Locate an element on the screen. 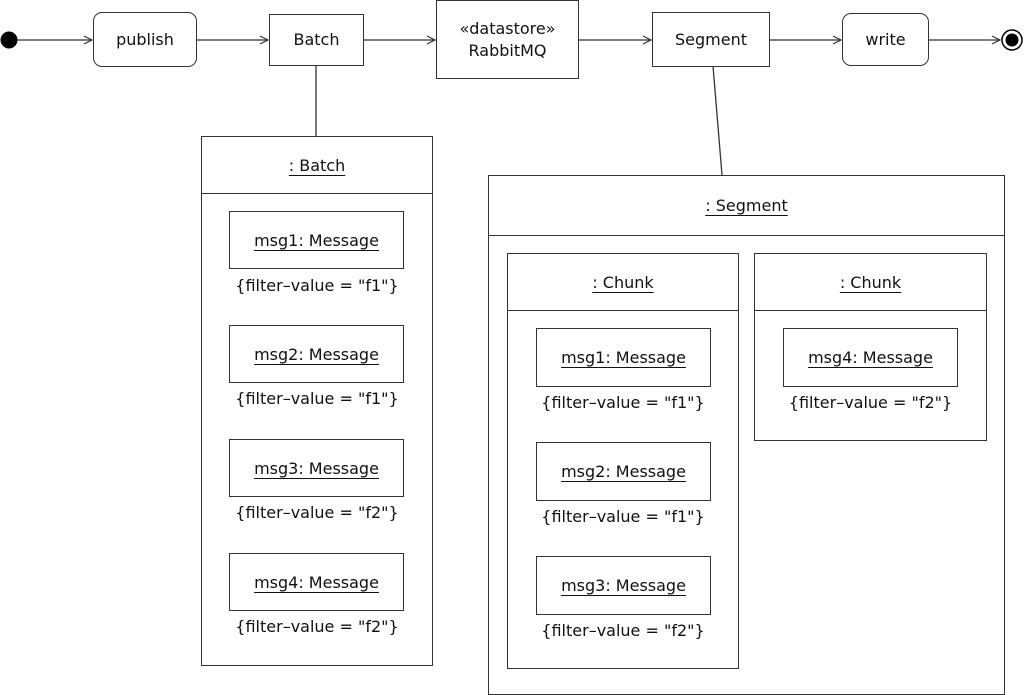 The image size is (1024, 695). stereotype-label: «datastore» is located at coordinates (507, 28).